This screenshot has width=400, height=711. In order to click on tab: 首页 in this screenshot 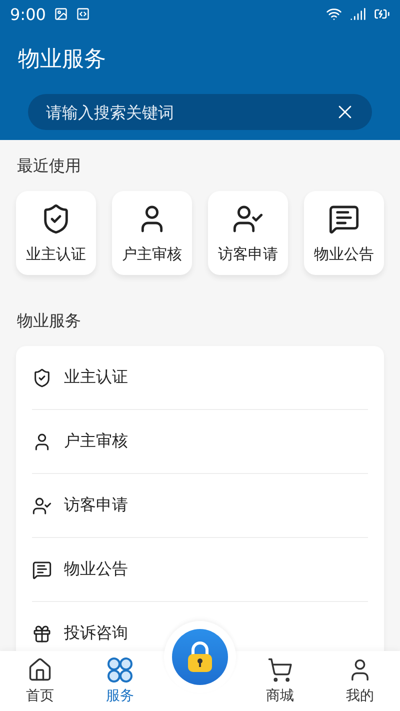, I will do `click(40, 681)`.